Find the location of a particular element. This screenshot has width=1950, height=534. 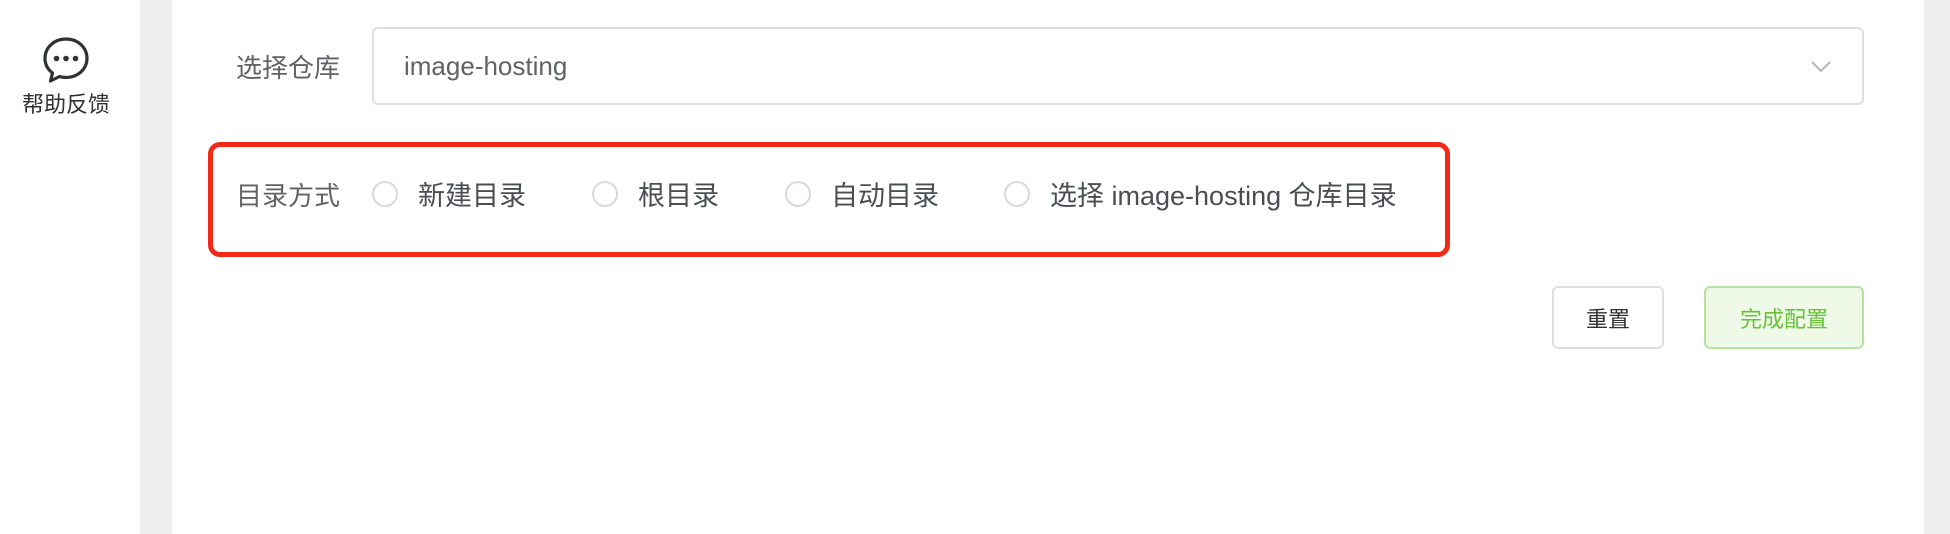

radio-new-directory: 新建目录 is located at coordinates (449, 193).